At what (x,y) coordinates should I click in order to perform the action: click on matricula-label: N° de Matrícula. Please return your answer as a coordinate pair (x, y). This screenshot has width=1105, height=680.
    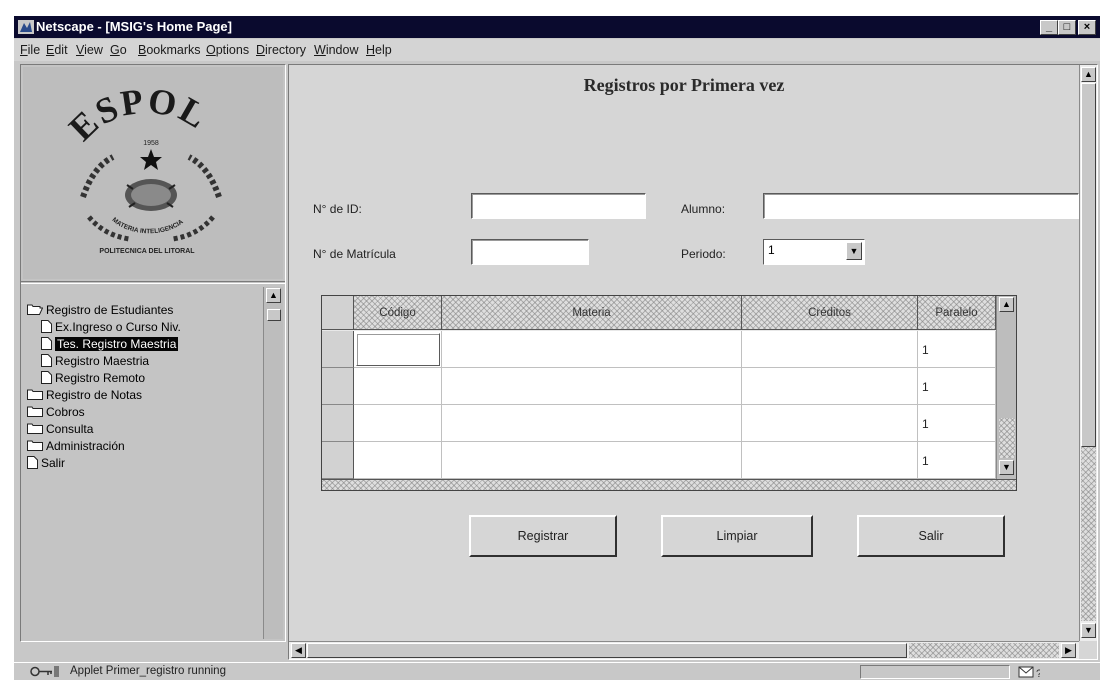
    Looking at the image, I should click on (354, 254).